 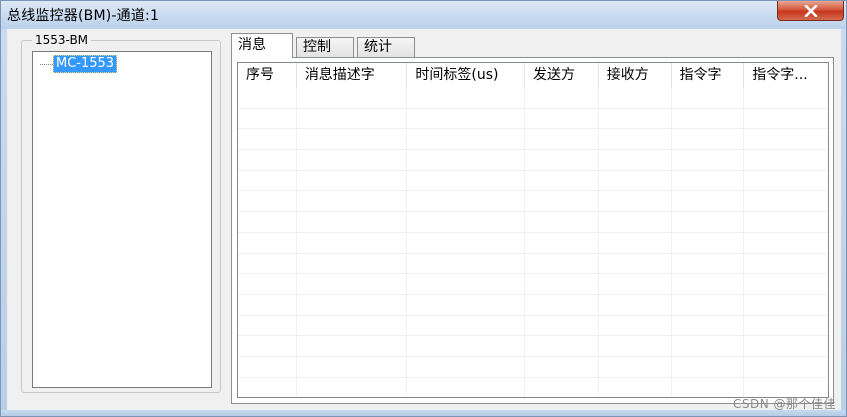 I want to click on title-bar: 总线监控器(BM)-通道:1, so click(x=423, y=15).